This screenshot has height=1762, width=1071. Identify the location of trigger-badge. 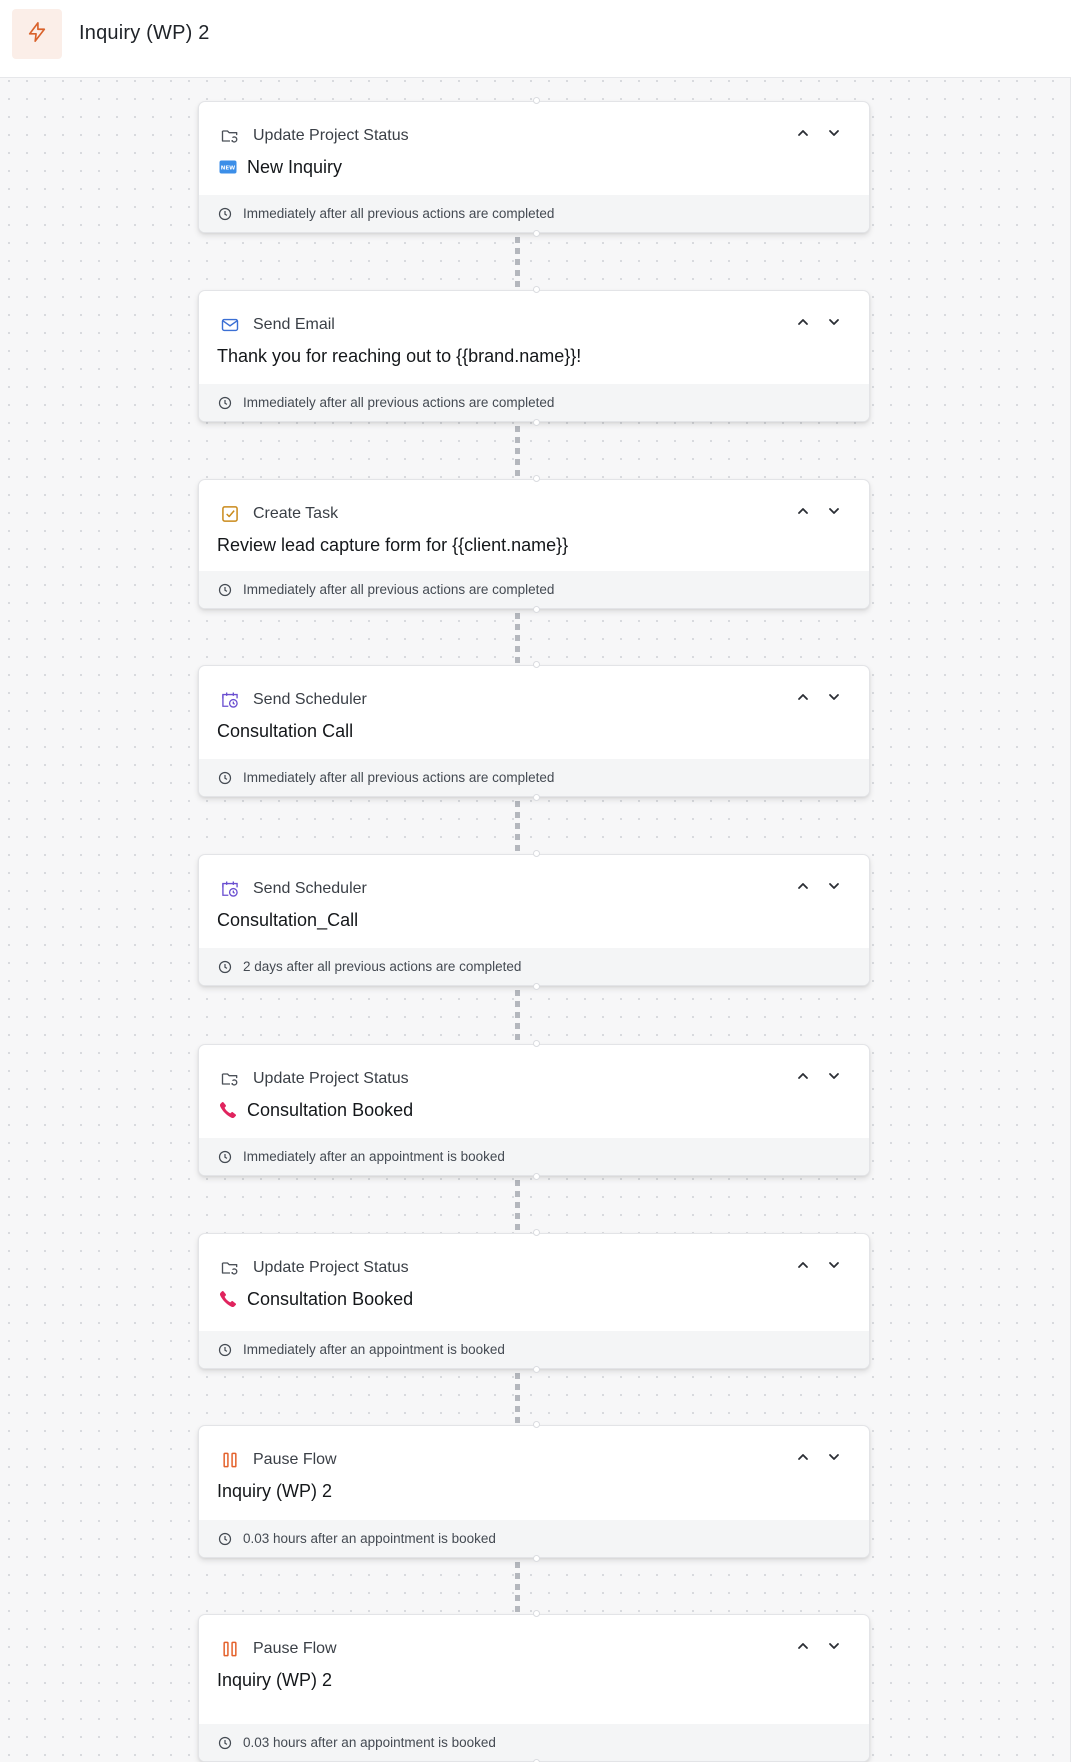
(37, 34).